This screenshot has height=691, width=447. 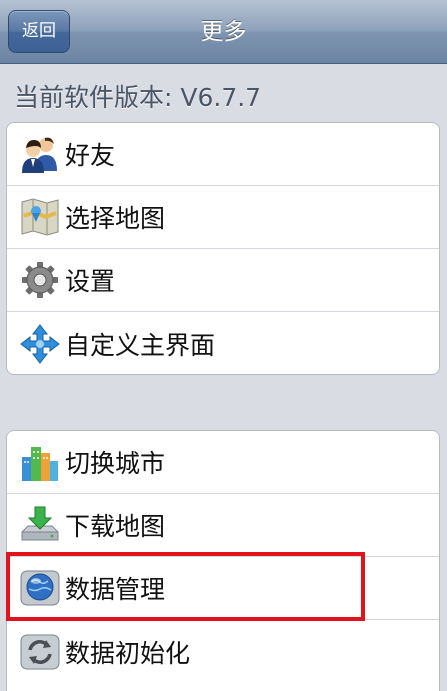 What do you see at coordinates (40, 525) in the screenshot?
I see `download-icon` at bounding box center [40, 525].